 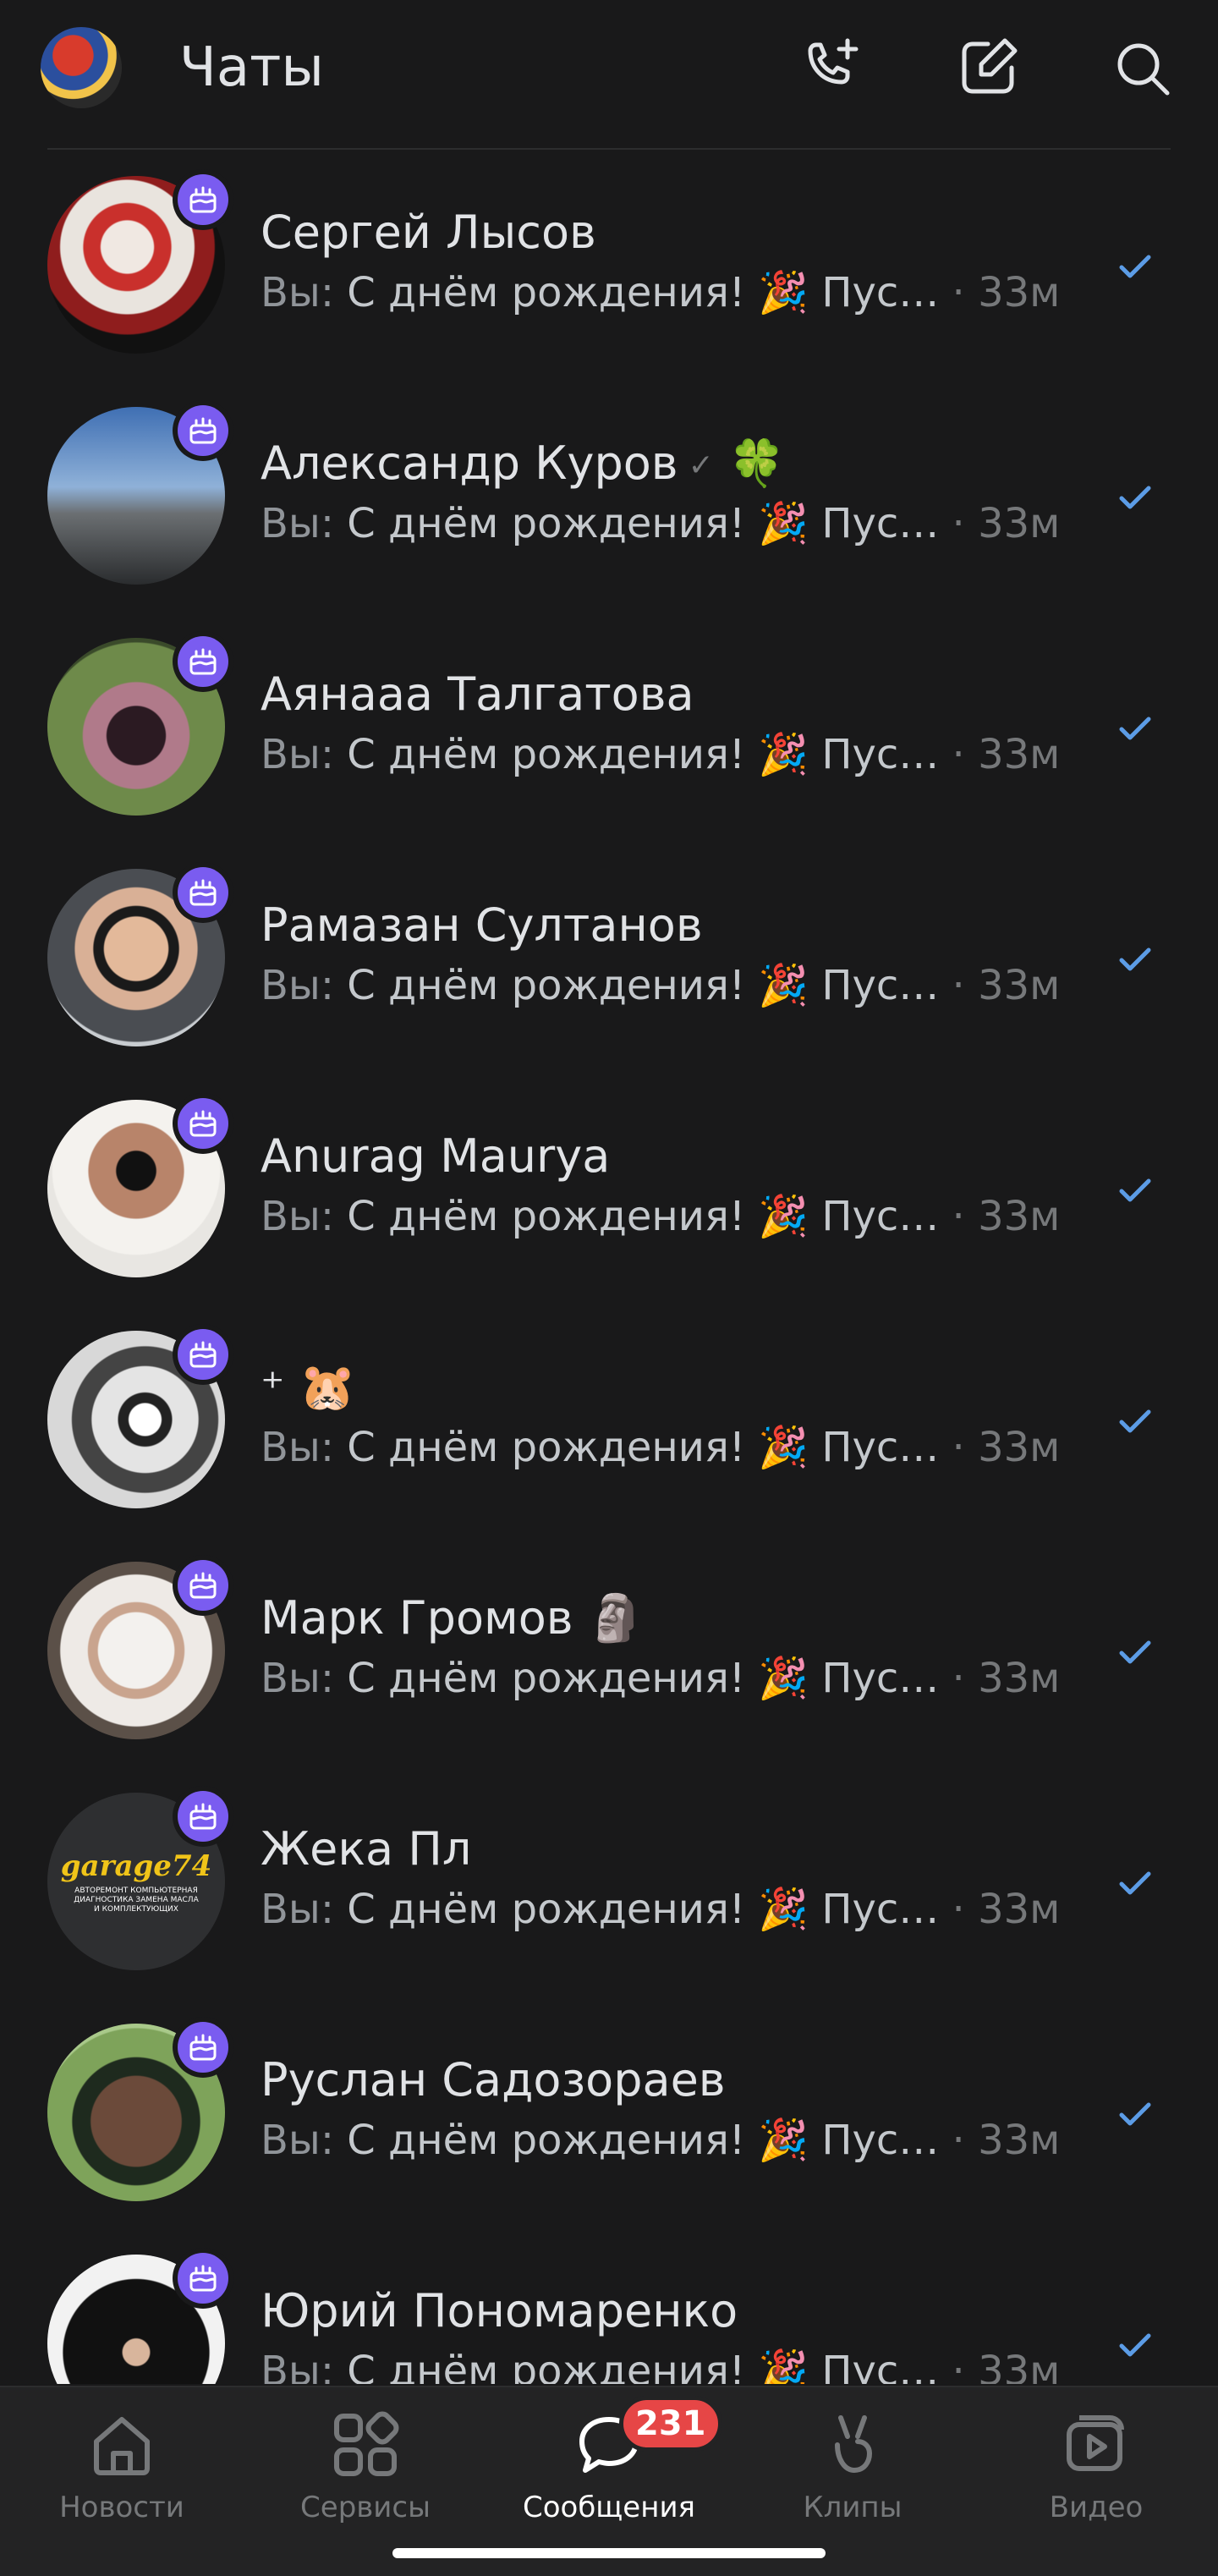 I want to click on header: Чаты, so click(x=609, y=75).